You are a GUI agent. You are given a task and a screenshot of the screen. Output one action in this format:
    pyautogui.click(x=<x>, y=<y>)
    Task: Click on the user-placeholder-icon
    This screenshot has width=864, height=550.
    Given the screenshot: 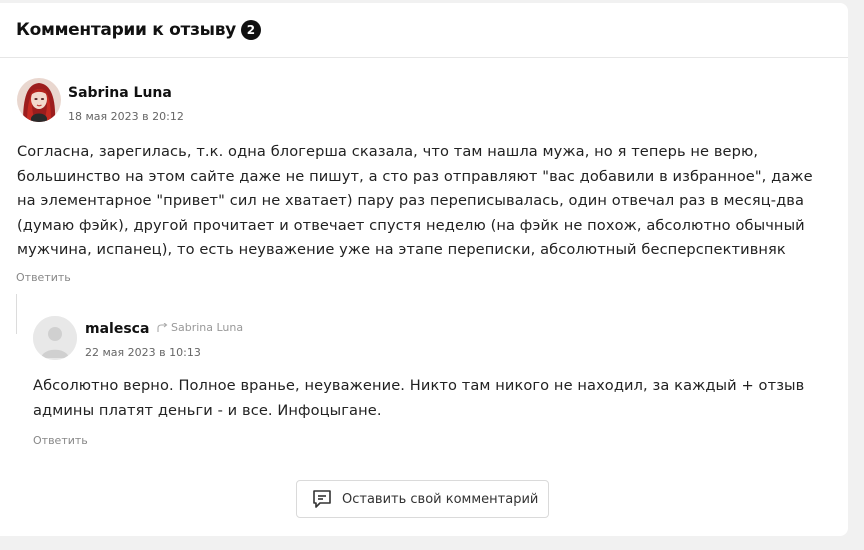 What is the action you would take?
    pyautogui.click(x=55, y=338)
    